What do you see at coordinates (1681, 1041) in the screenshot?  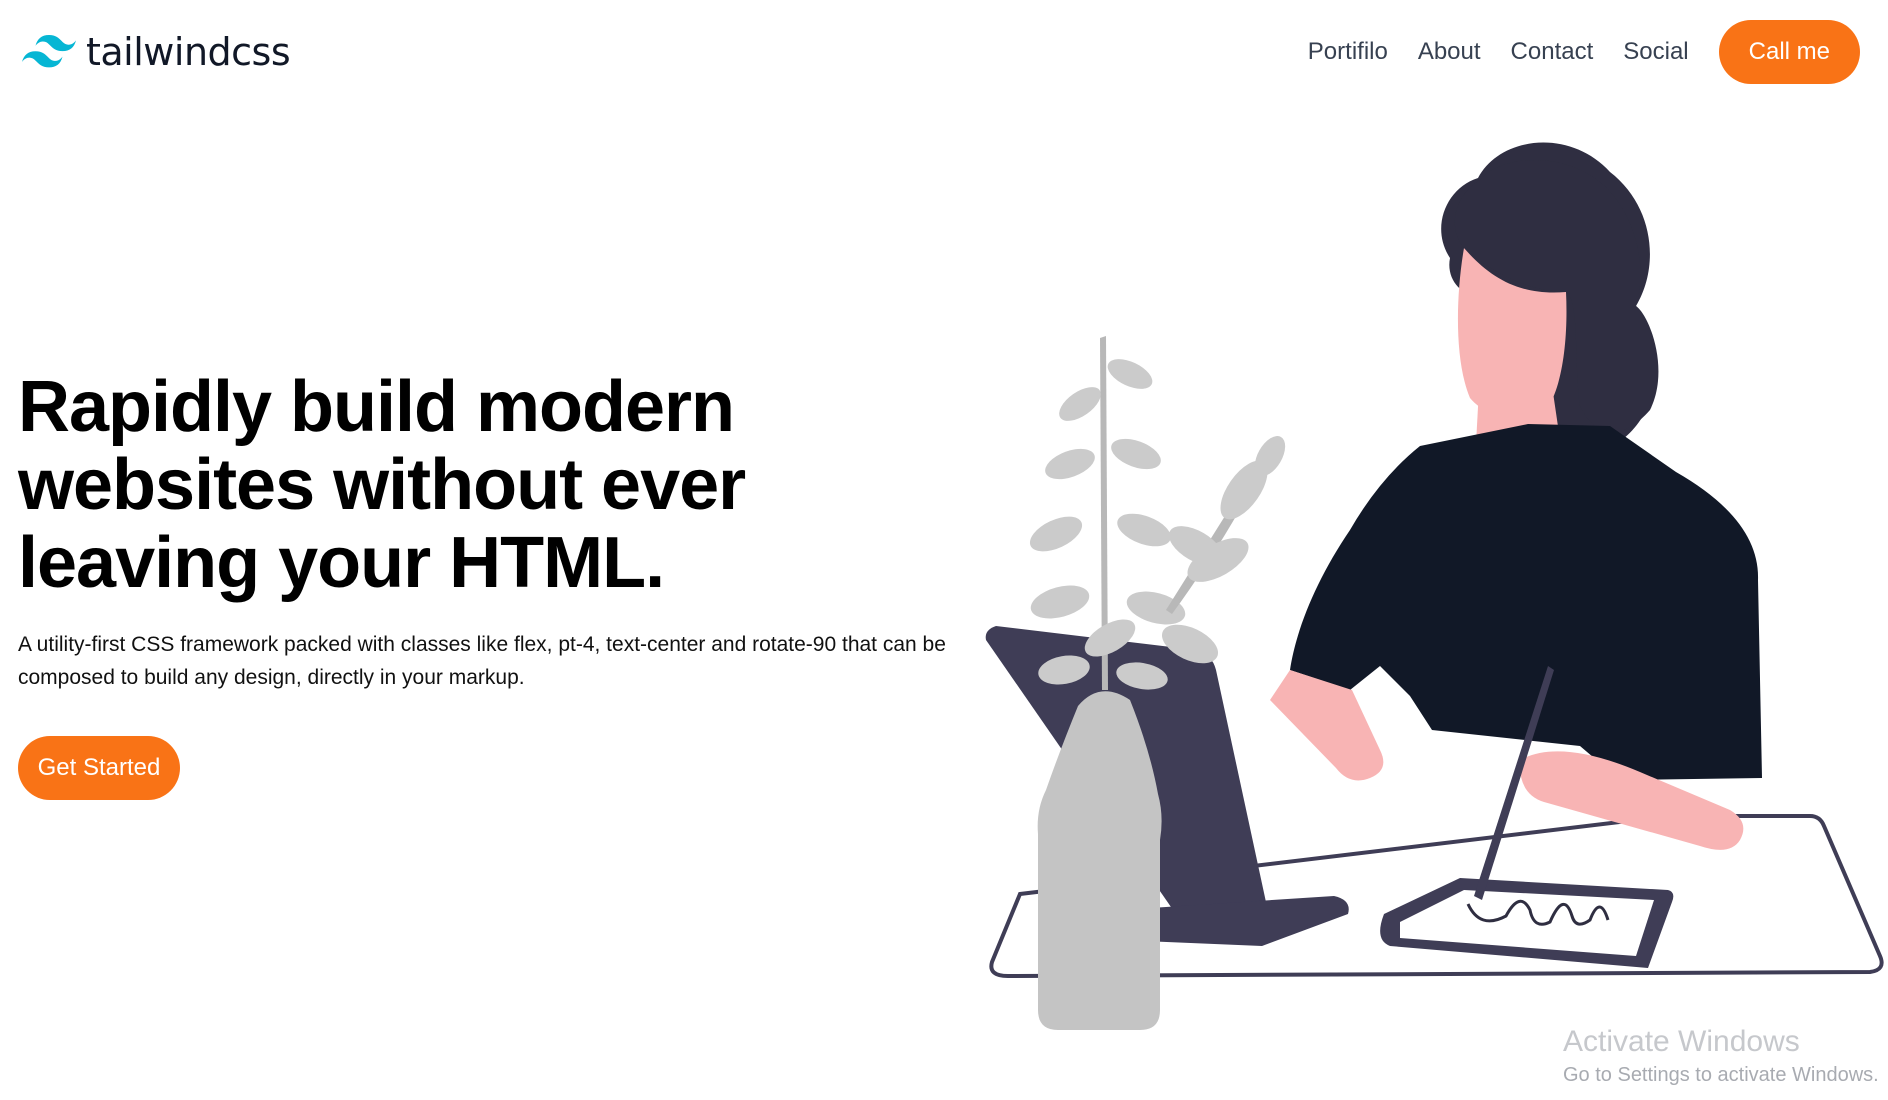 I see `watermark-title: Activate Windows` at bounding box center [1681, 1041].